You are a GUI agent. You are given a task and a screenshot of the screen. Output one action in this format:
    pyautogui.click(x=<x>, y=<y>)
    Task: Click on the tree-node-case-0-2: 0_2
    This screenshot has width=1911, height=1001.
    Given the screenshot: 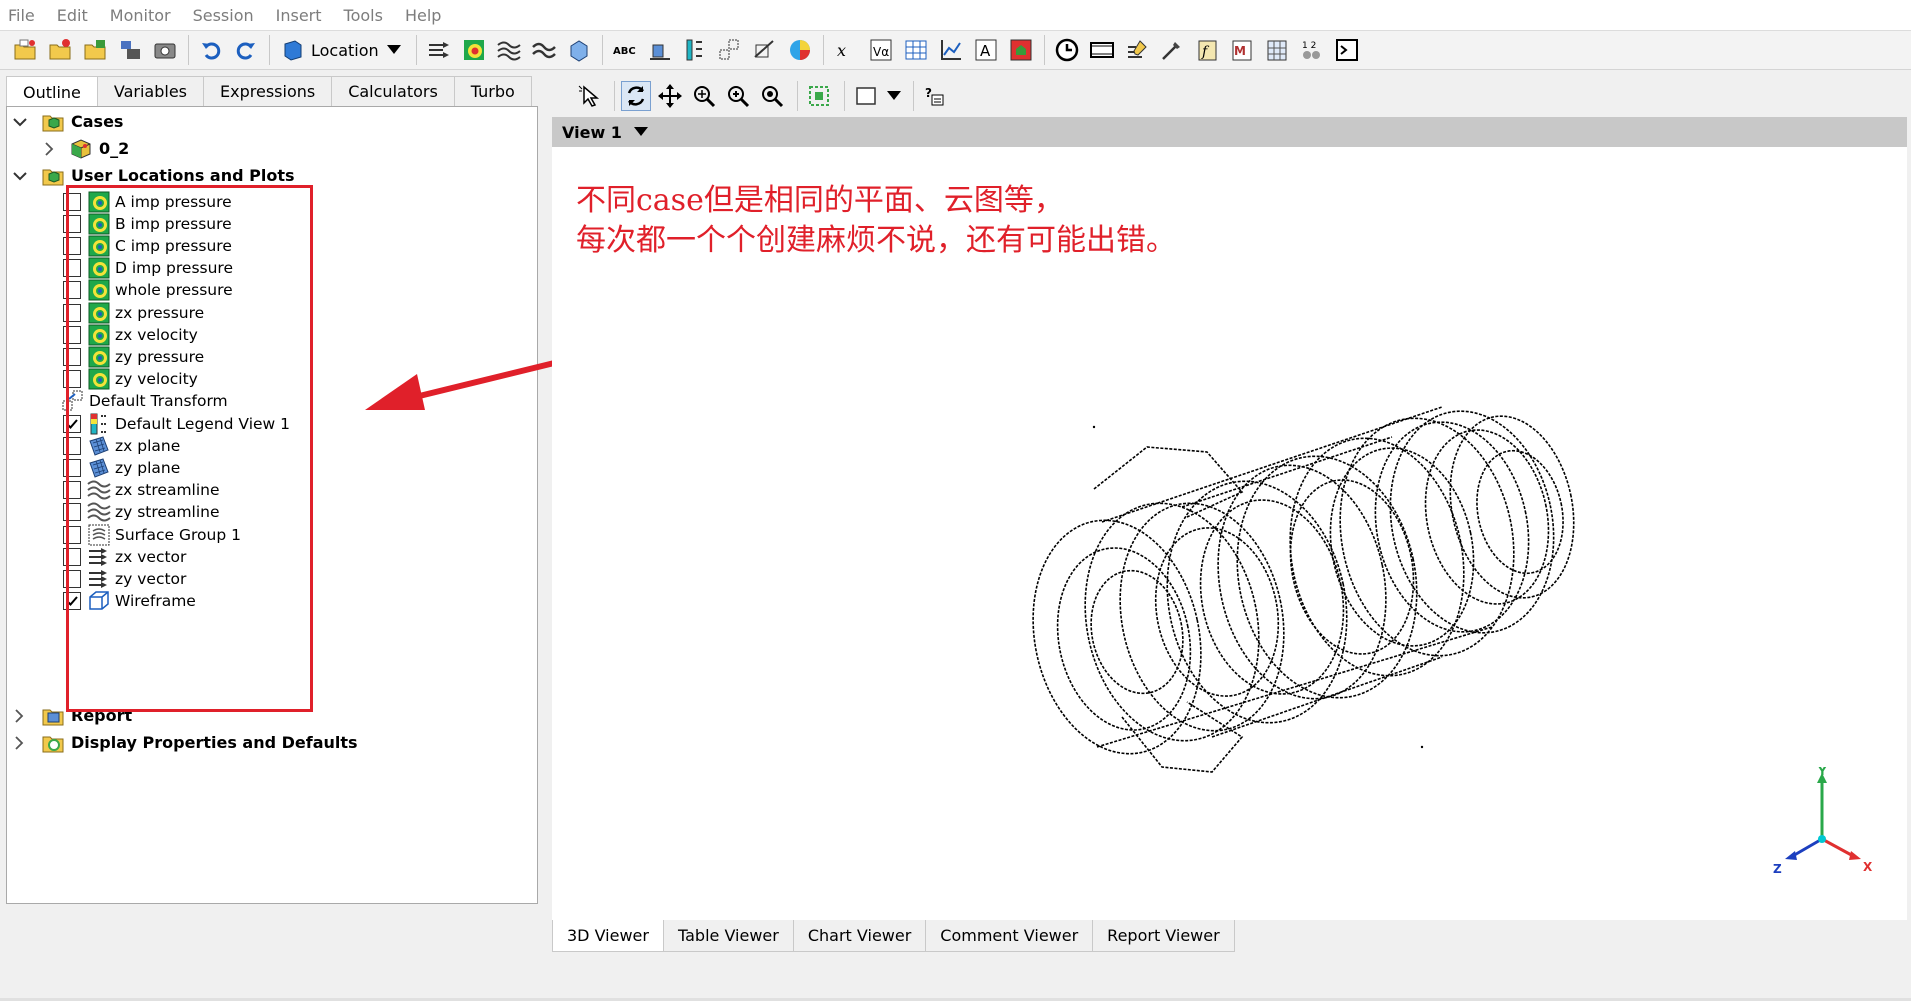 What is the action you would take?
    pyautogui.click(x=86, y=148)
    